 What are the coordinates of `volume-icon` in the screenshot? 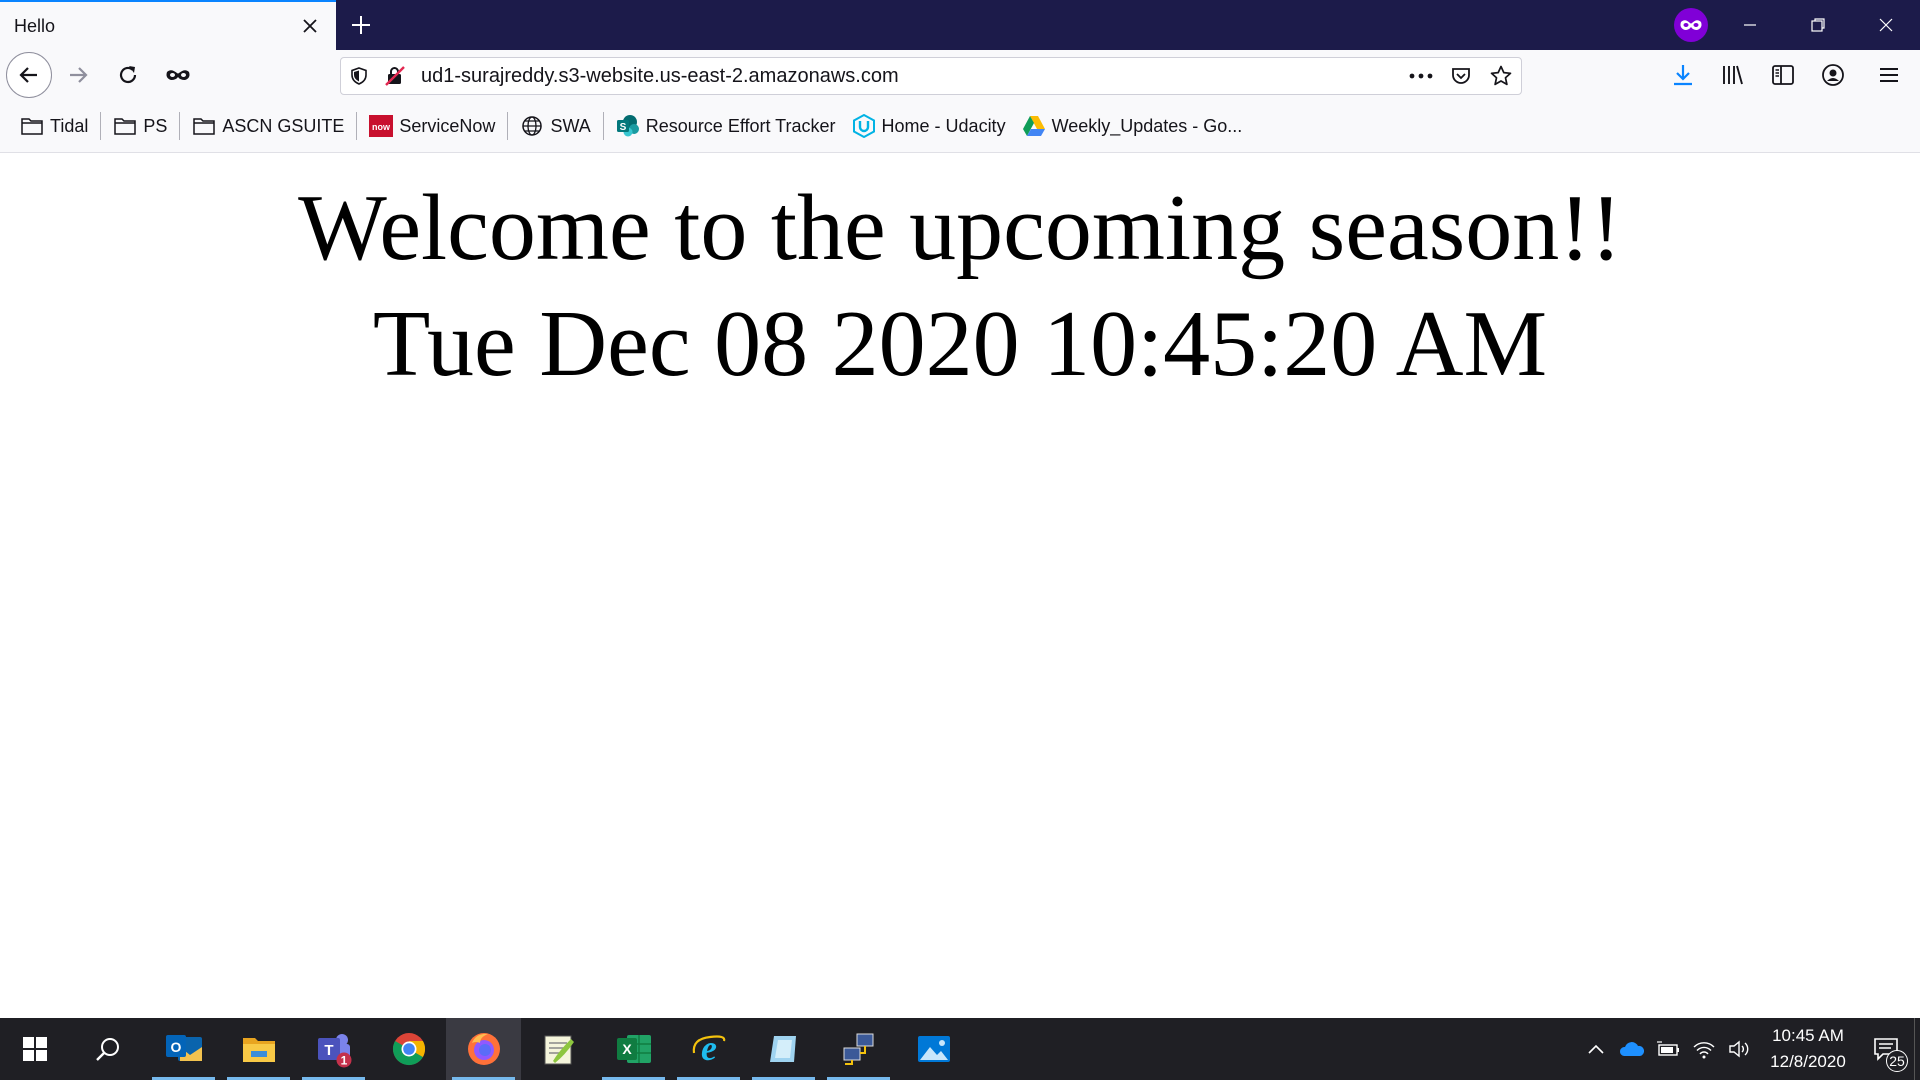 It's located at (1740, 1049).